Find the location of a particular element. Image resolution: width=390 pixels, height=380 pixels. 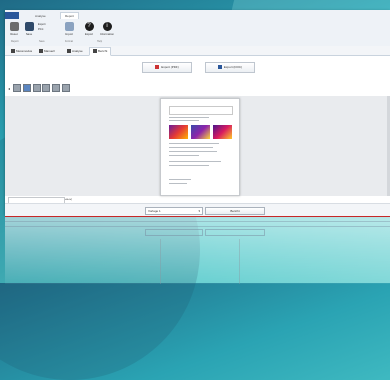

page-nav-arrows: ◂ ▸ ▸| is located at coordinates (68, 199).